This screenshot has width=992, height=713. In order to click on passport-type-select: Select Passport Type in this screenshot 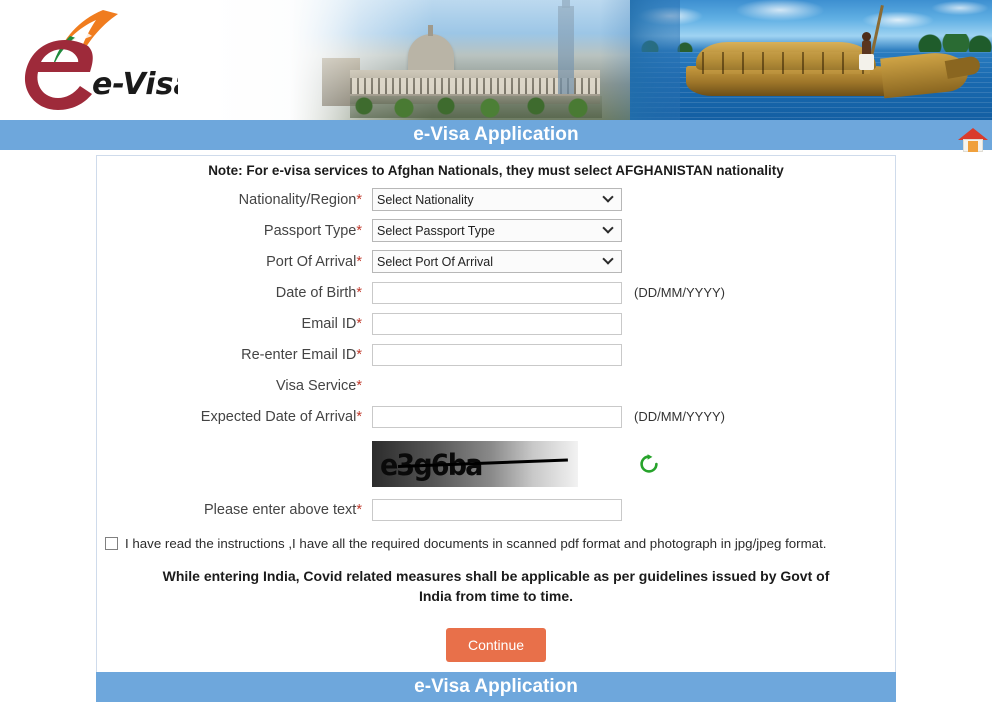, I will do `click(497, 230)`.